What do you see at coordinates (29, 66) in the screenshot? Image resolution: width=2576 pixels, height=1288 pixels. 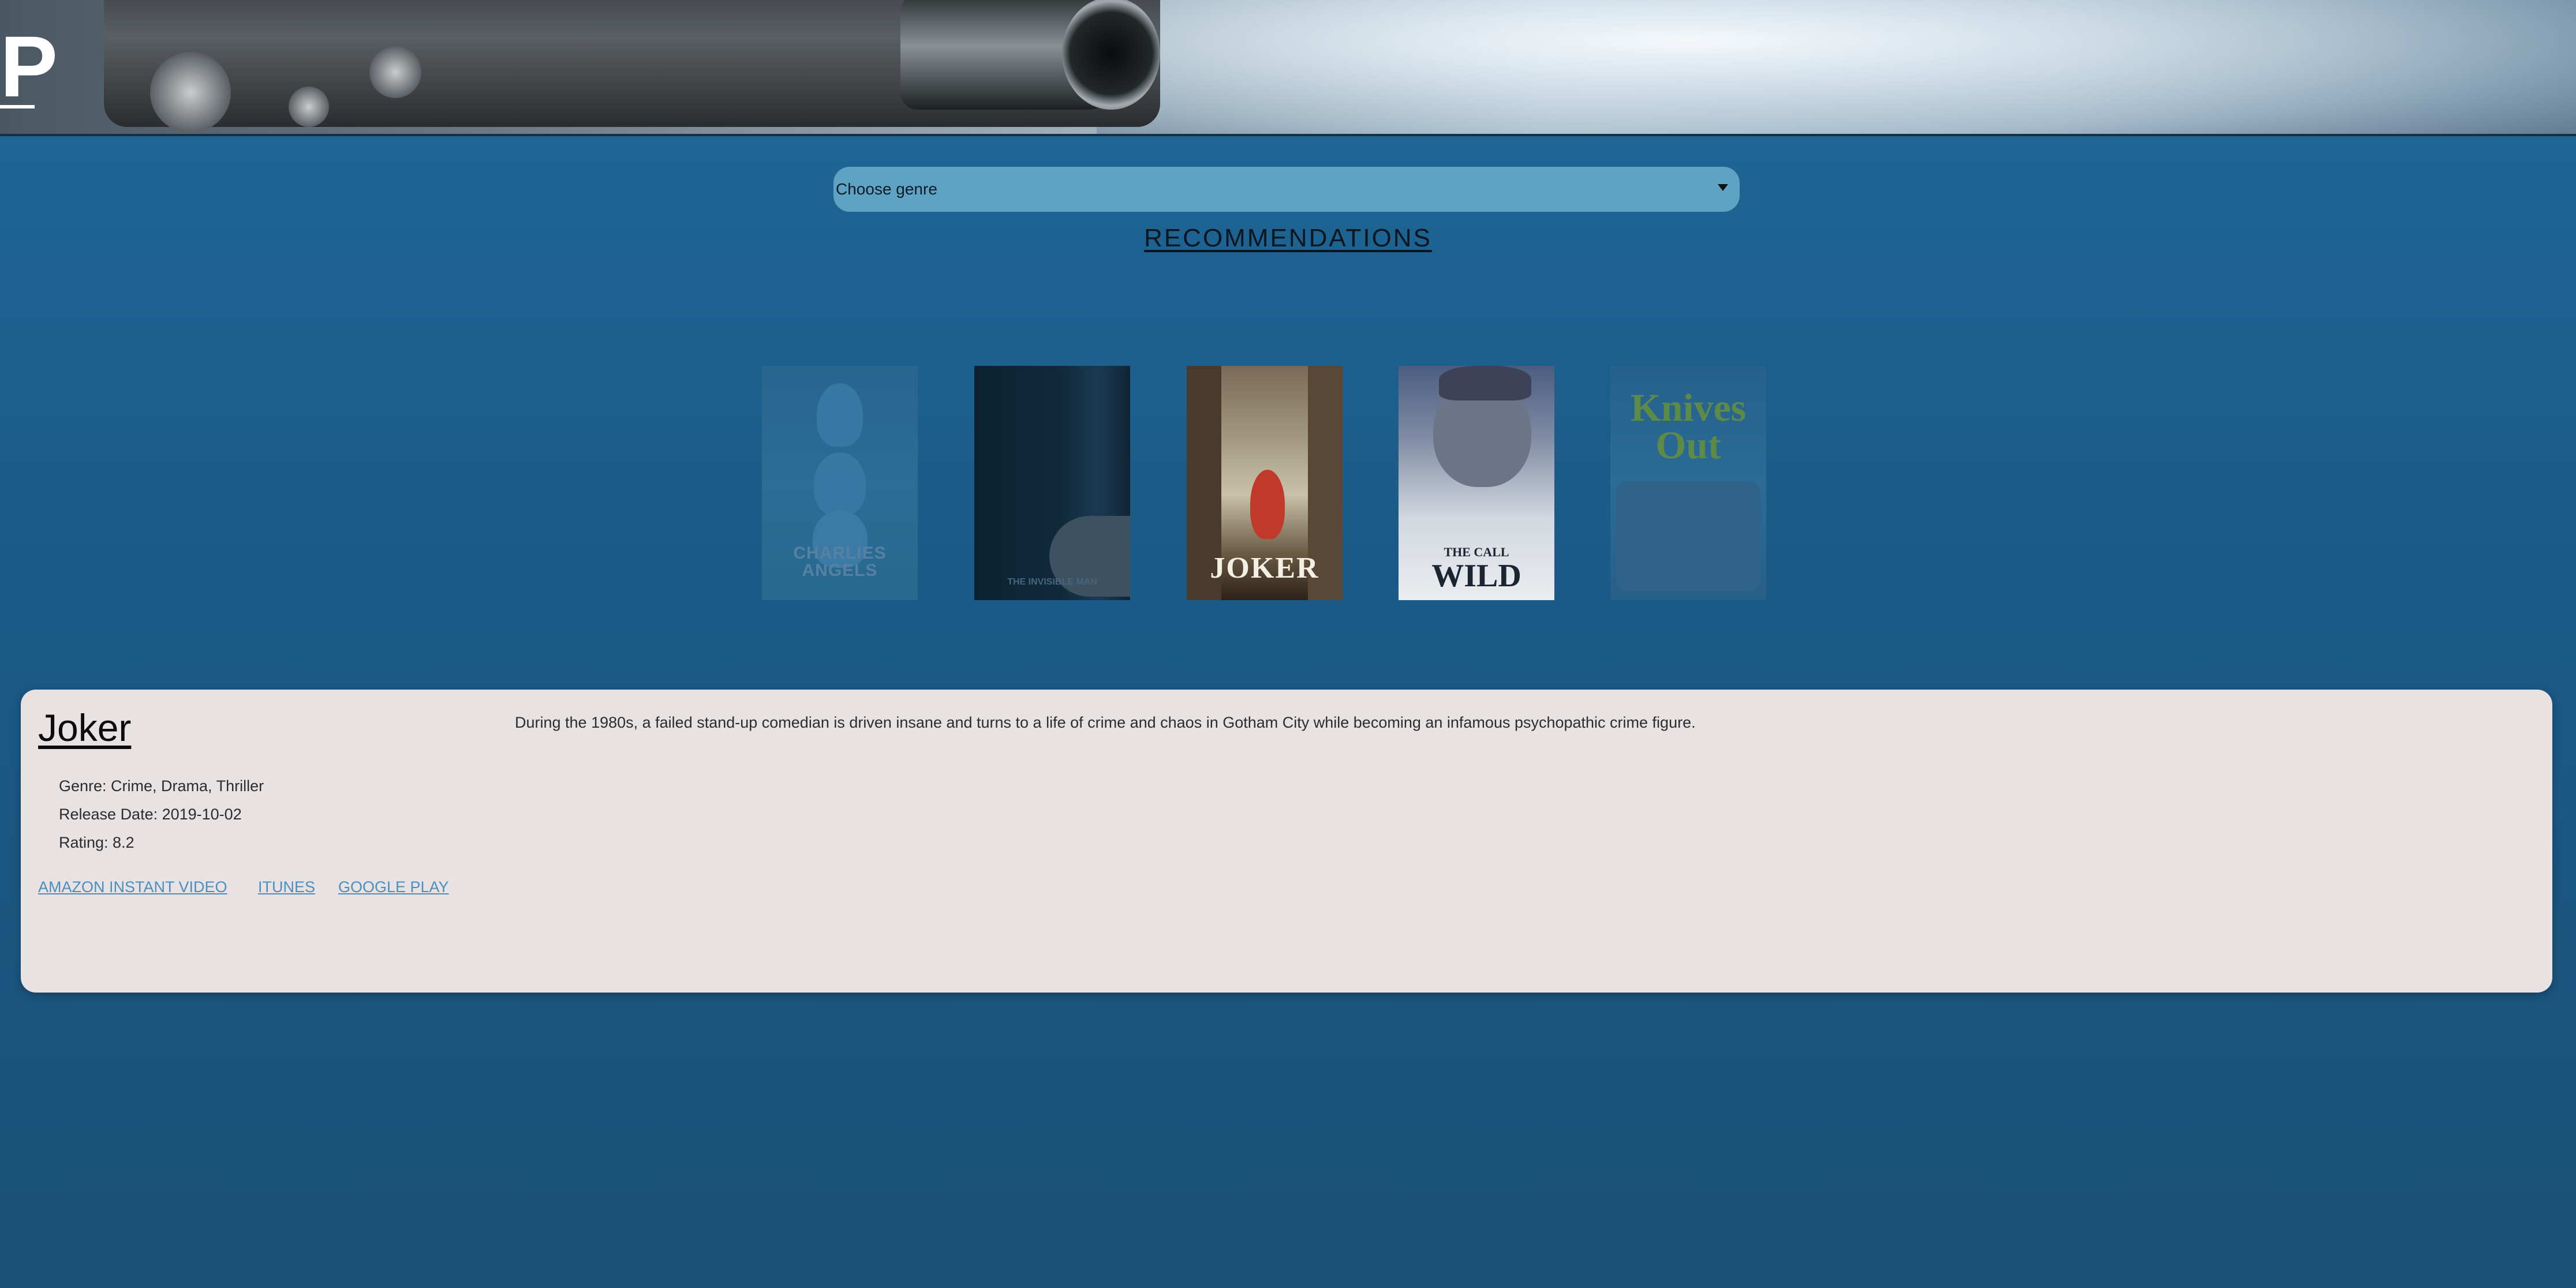 I see `site-logo: P` at bounding box center [29, 66].